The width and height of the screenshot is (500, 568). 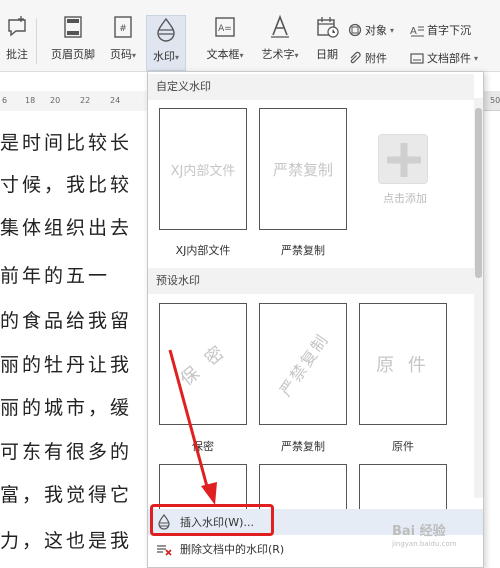 I want to click on object-icon, so click(x=355, y=30).